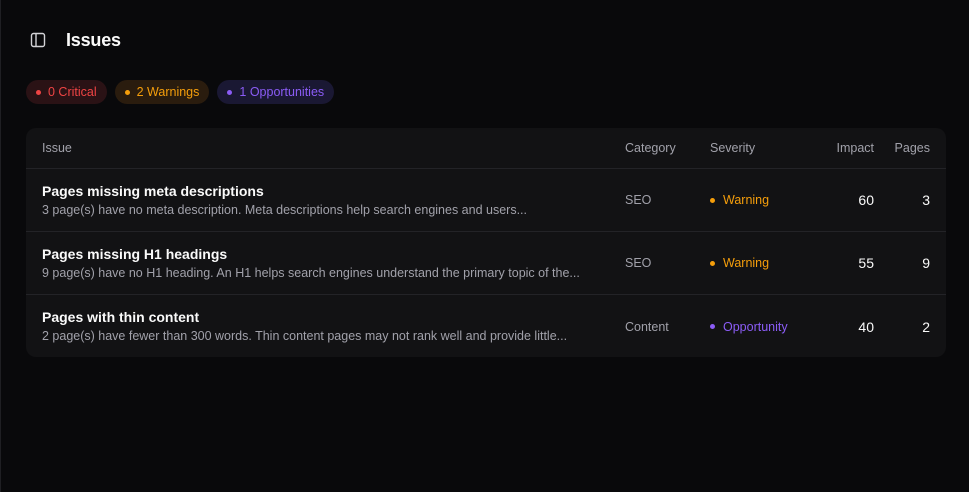 This screenshot has width=969, height=492. Describe the element at coordinates (325, 148) in the screenshot. I see `column-header-issue: Issue` at that location.